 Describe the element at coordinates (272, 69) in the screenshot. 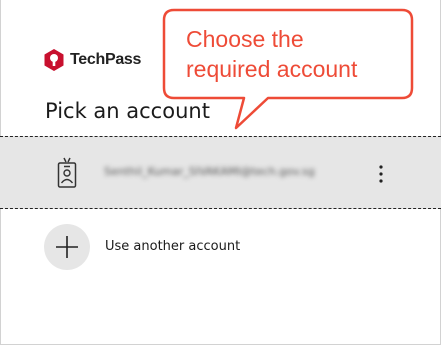

I see `callout-line-2: required account` at that location.